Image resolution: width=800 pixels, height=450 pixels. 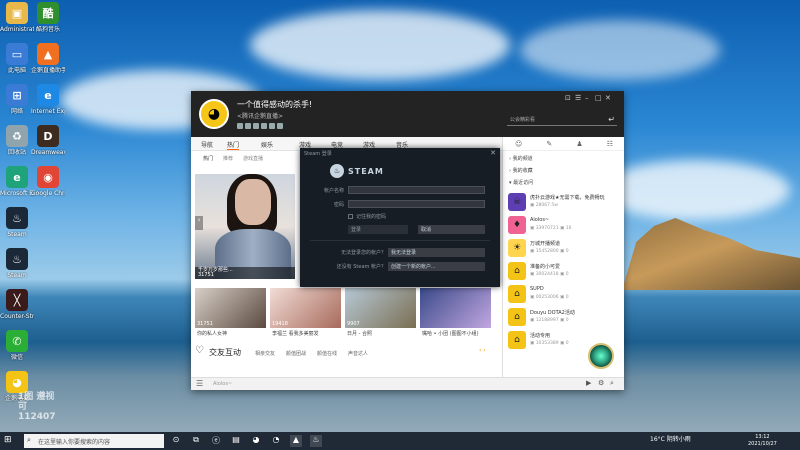 I want to click on panel-section-header: › 我的频道, so click(x=521, y=158).